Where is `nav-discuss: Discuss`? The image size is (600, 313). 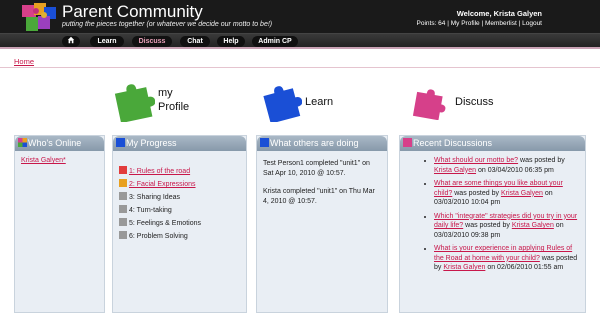 nav-discuss: Discuss is located at coordinates (152, 41).